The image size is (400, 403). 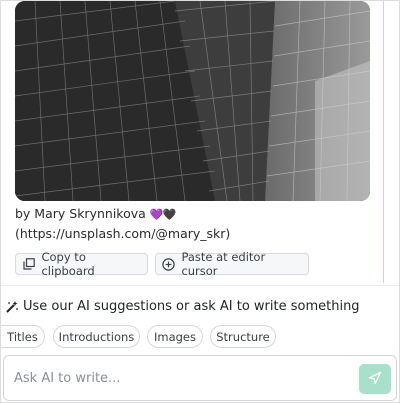 What do you see at coordinates (175, 336) in the screenshot?
I see `chip-images: Images` at bounding box center [175, 336].